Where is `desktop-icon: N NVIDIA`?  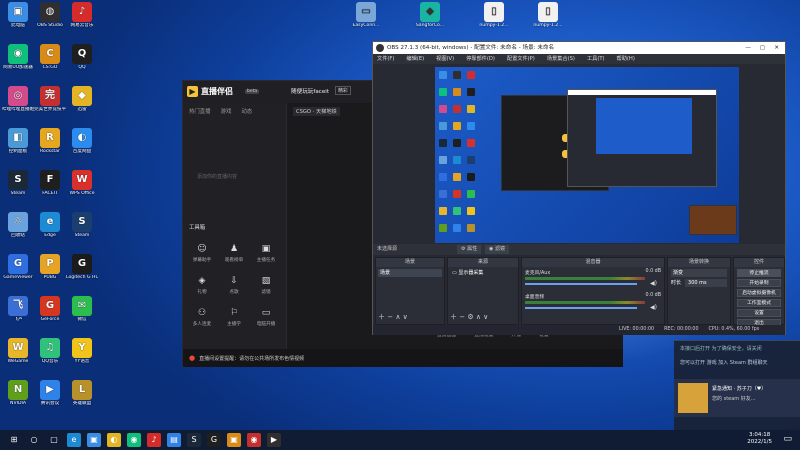
desktop-icon: N NVIDIA is located at coordinates (18, 398).